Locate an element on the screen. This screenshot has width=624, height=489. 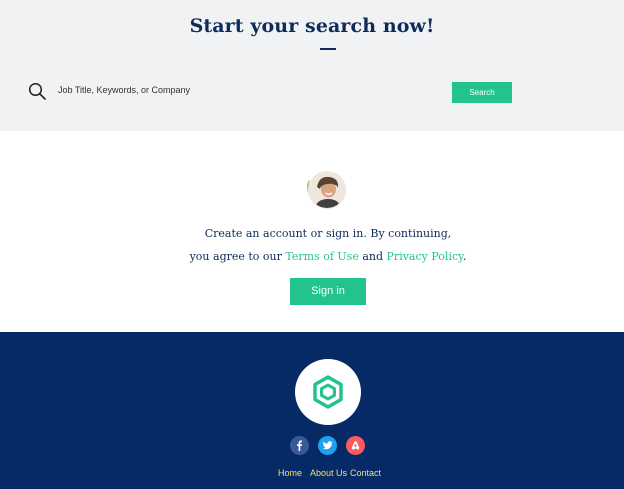
privacy-policy-link: Privacy Policy is located at coordinates (425, 256).